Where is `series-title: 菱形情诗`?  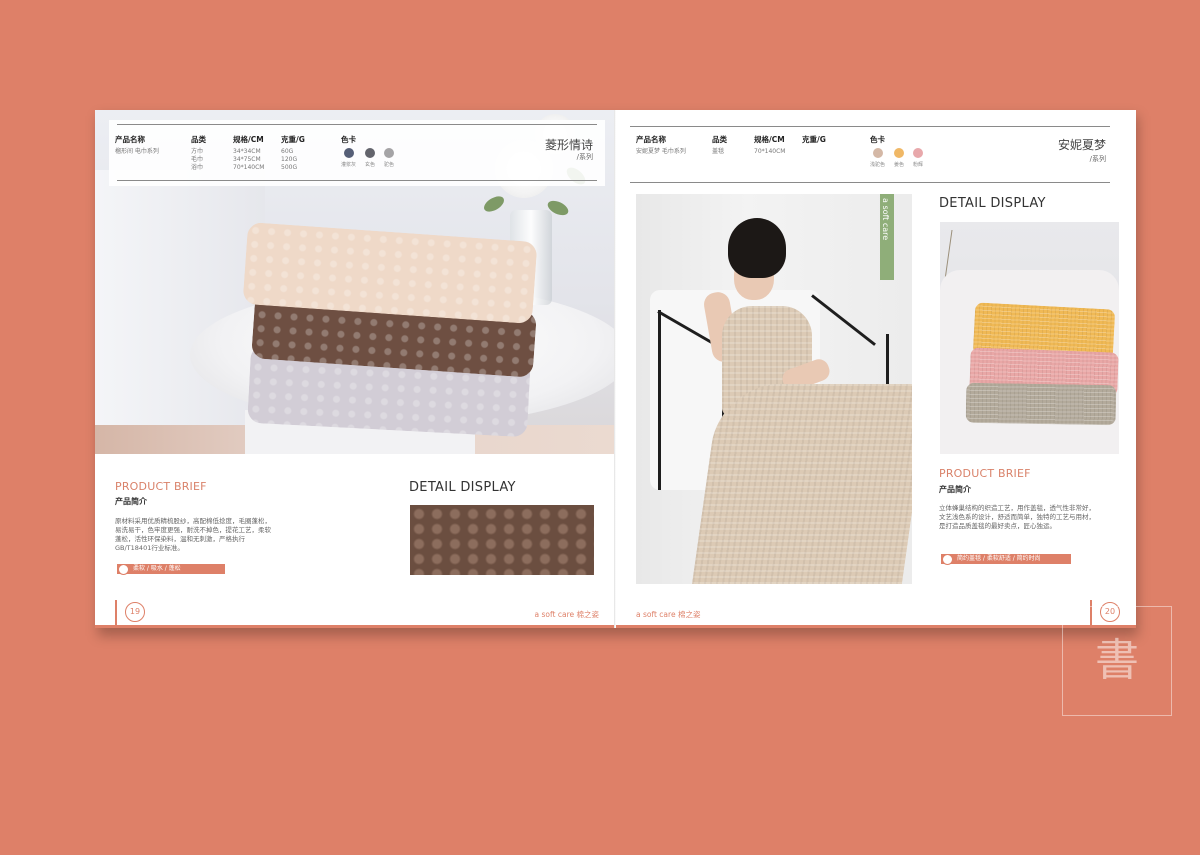
series-title: 菱形情诗 is located at coordinates (568, 145).